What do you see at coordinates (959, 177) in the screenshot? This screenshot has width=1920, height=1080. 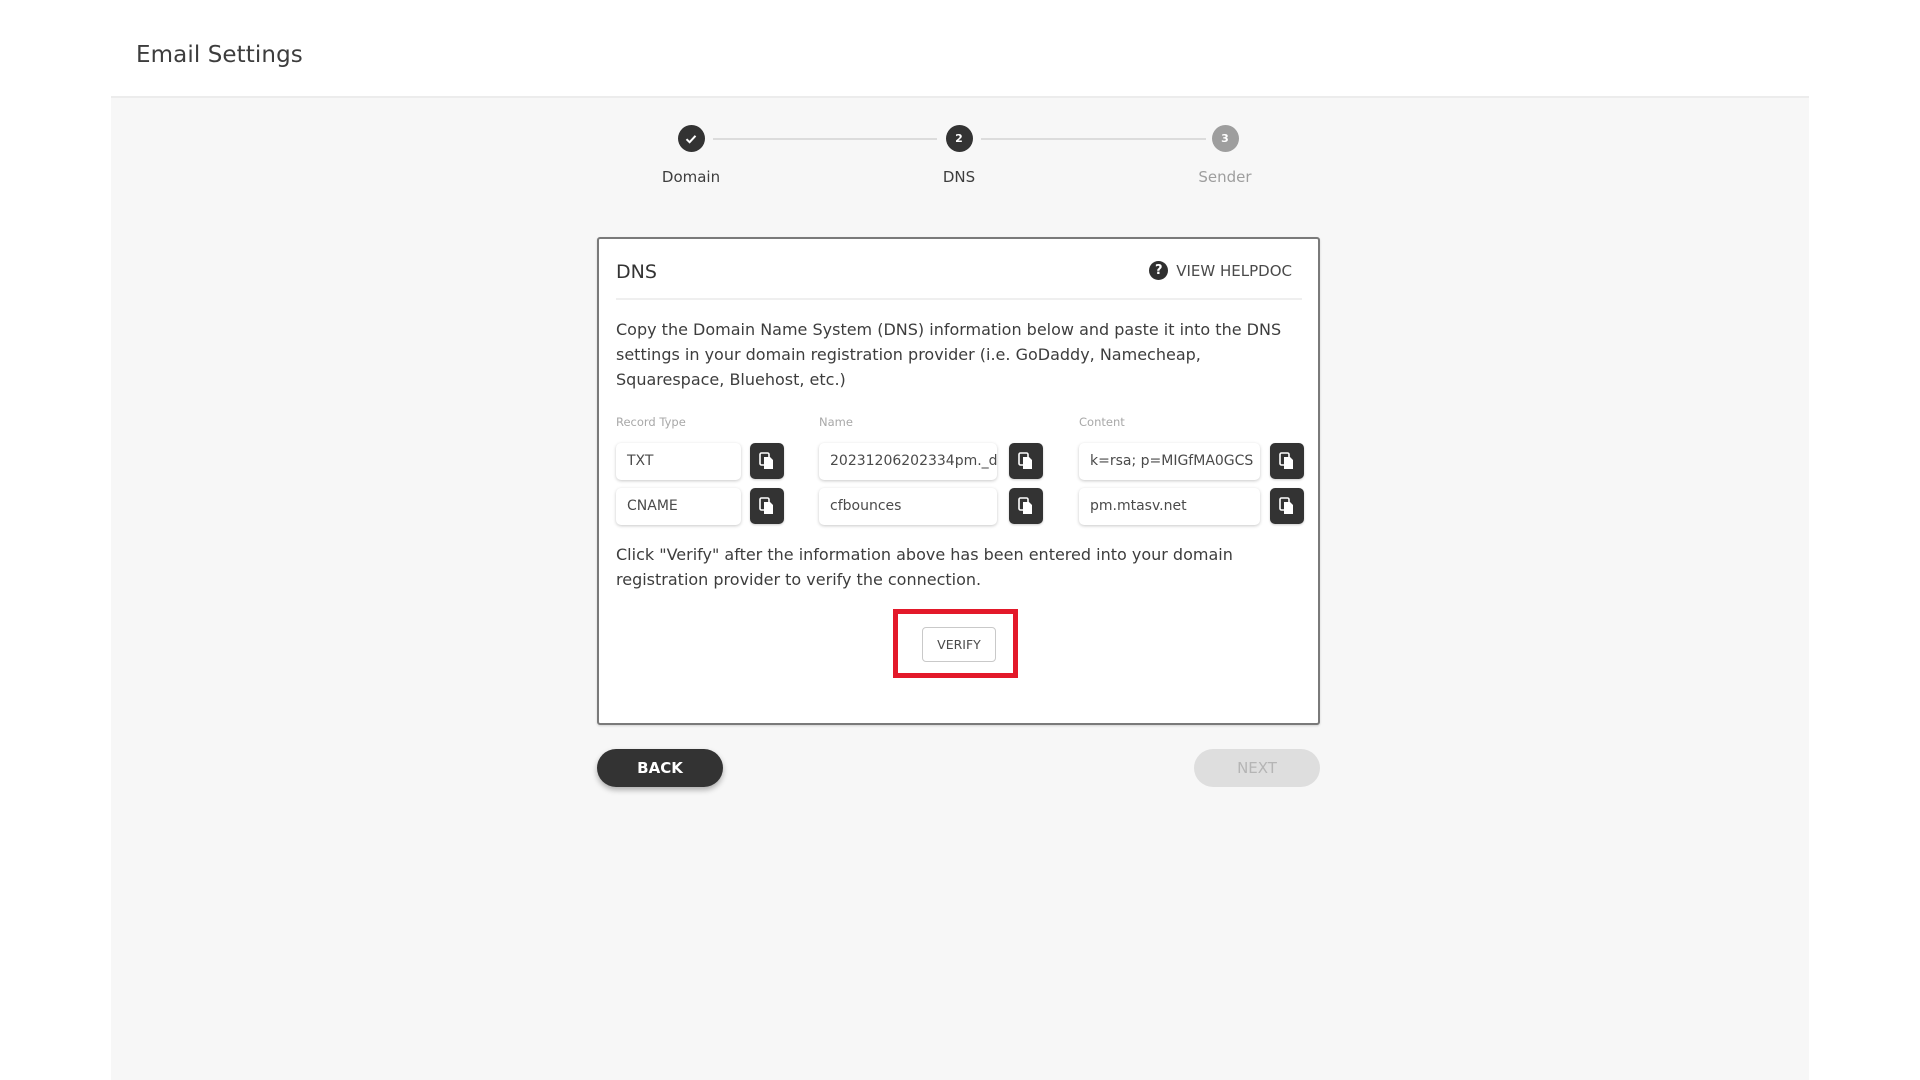 I see `step-label: DNS` at bounding box center [959, 177].